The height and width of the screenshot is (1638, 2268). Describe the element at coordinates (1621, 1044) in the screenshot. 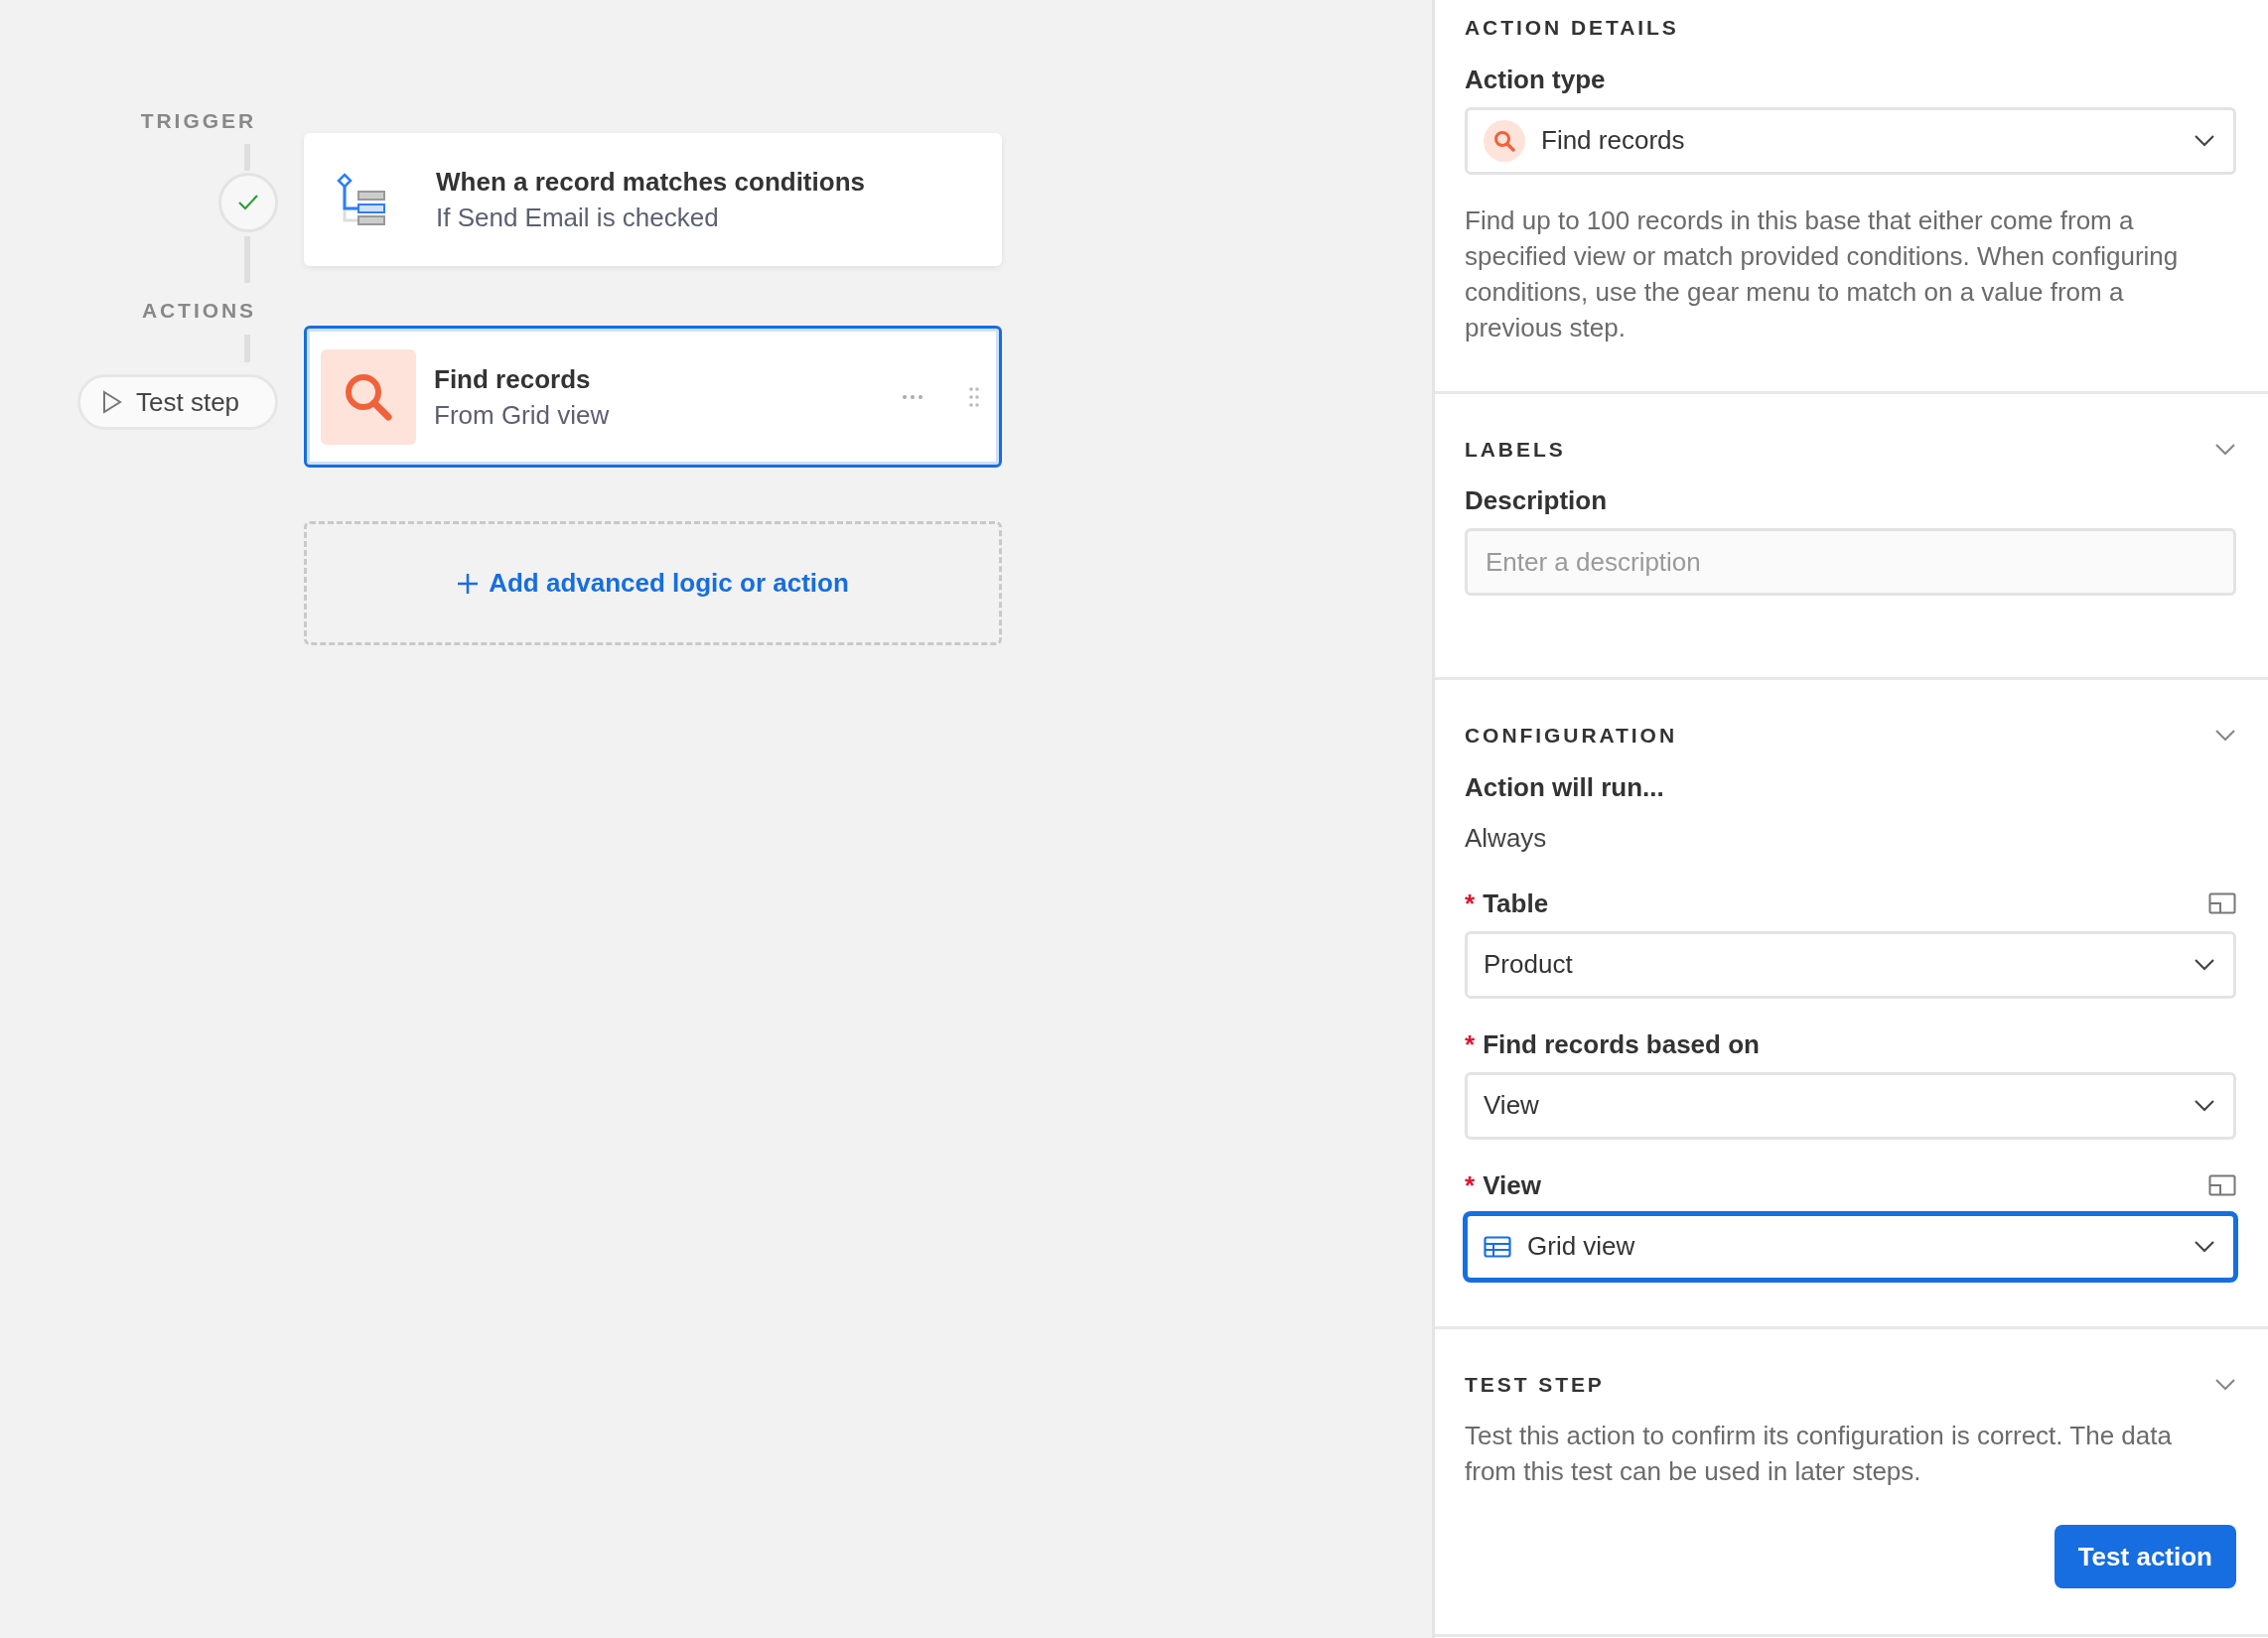

I see `field-label: Find records based on` at that location.